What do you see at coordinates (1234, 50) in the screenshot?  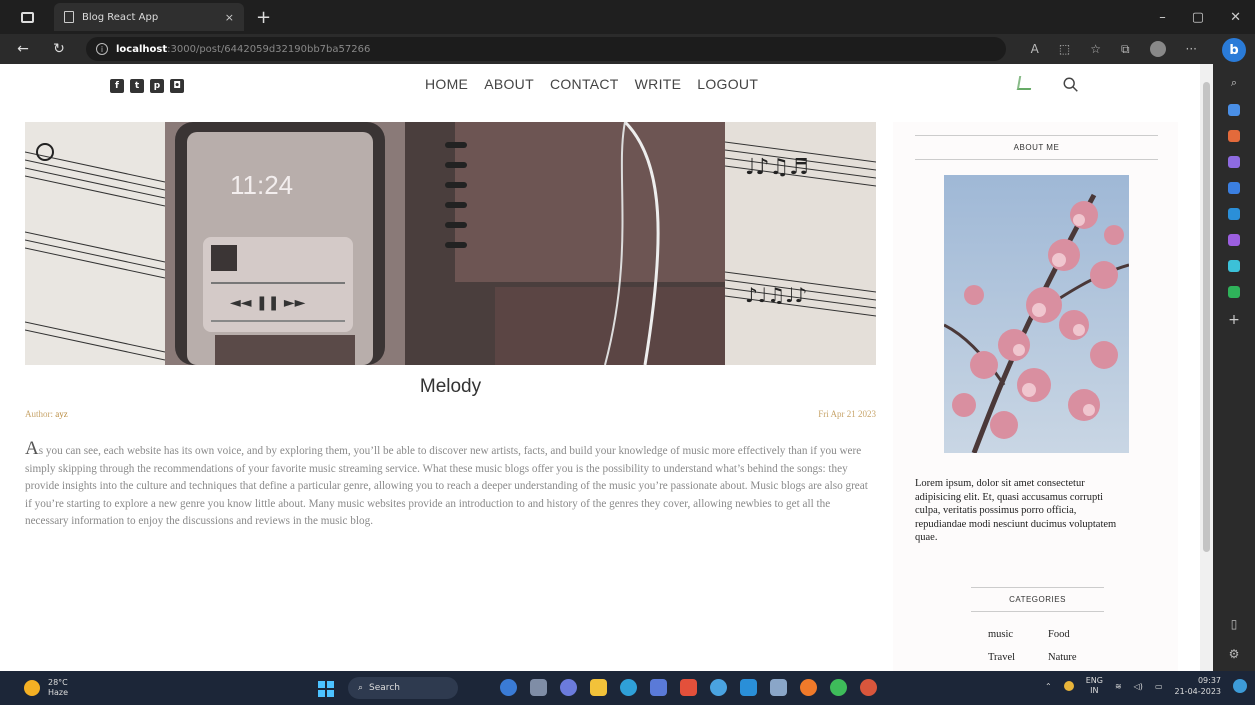 I see `bing-chat-icon: b` at bounding box center [1234, 50].